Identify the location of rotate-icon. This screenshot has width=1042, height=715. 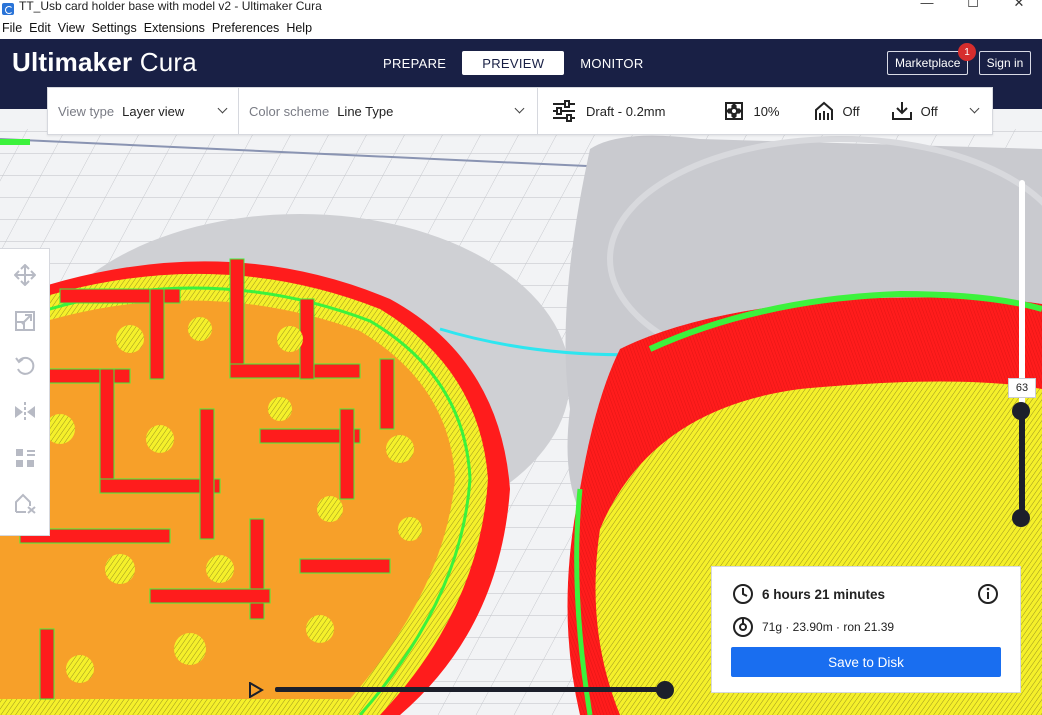
(24, 366).